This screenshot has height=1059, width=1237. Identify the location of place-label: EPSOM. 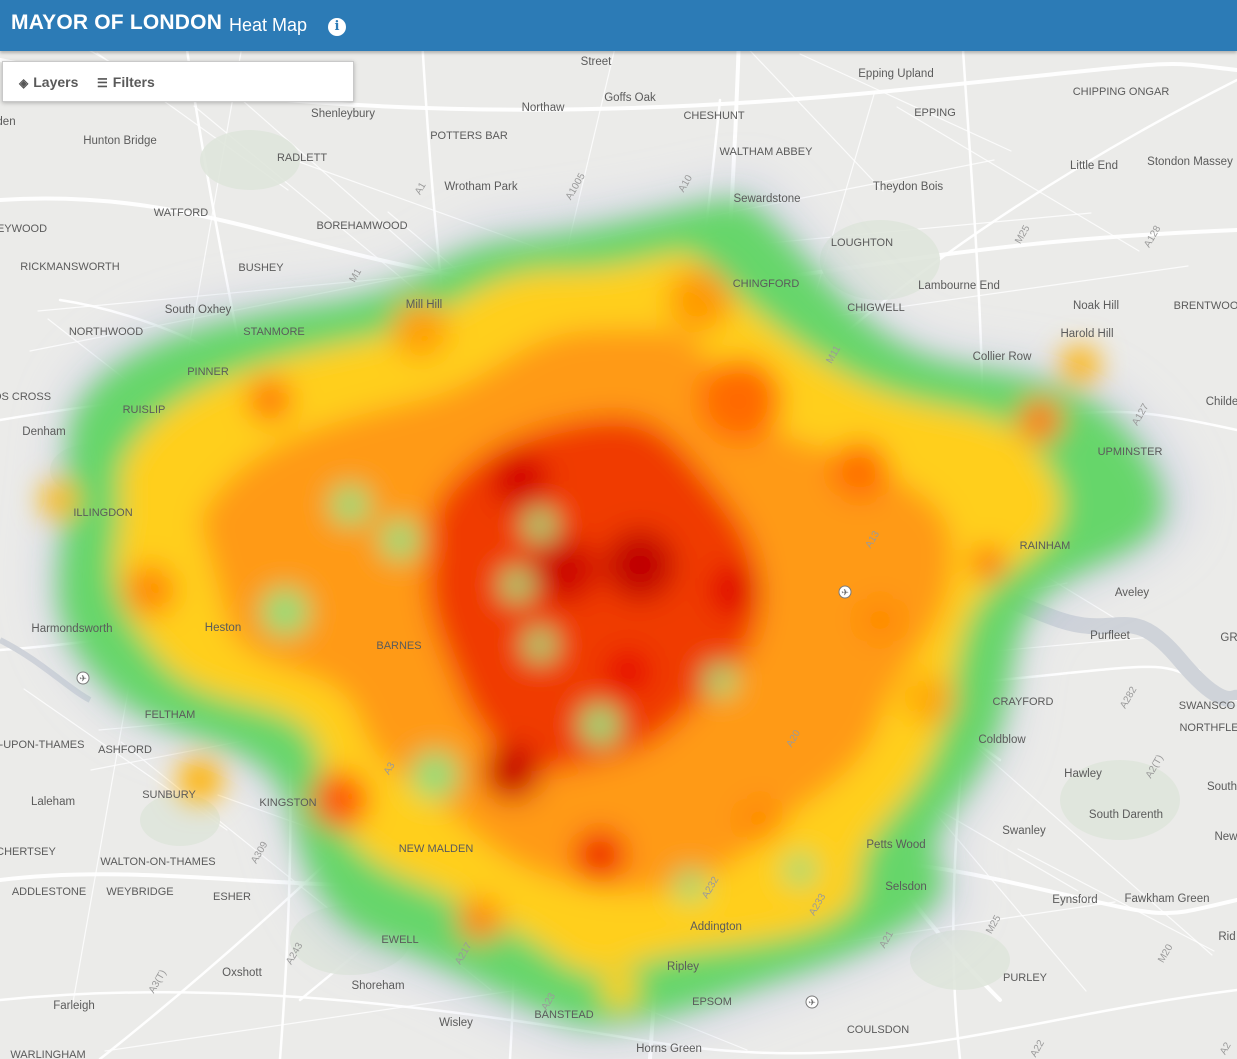
(712, 1002).